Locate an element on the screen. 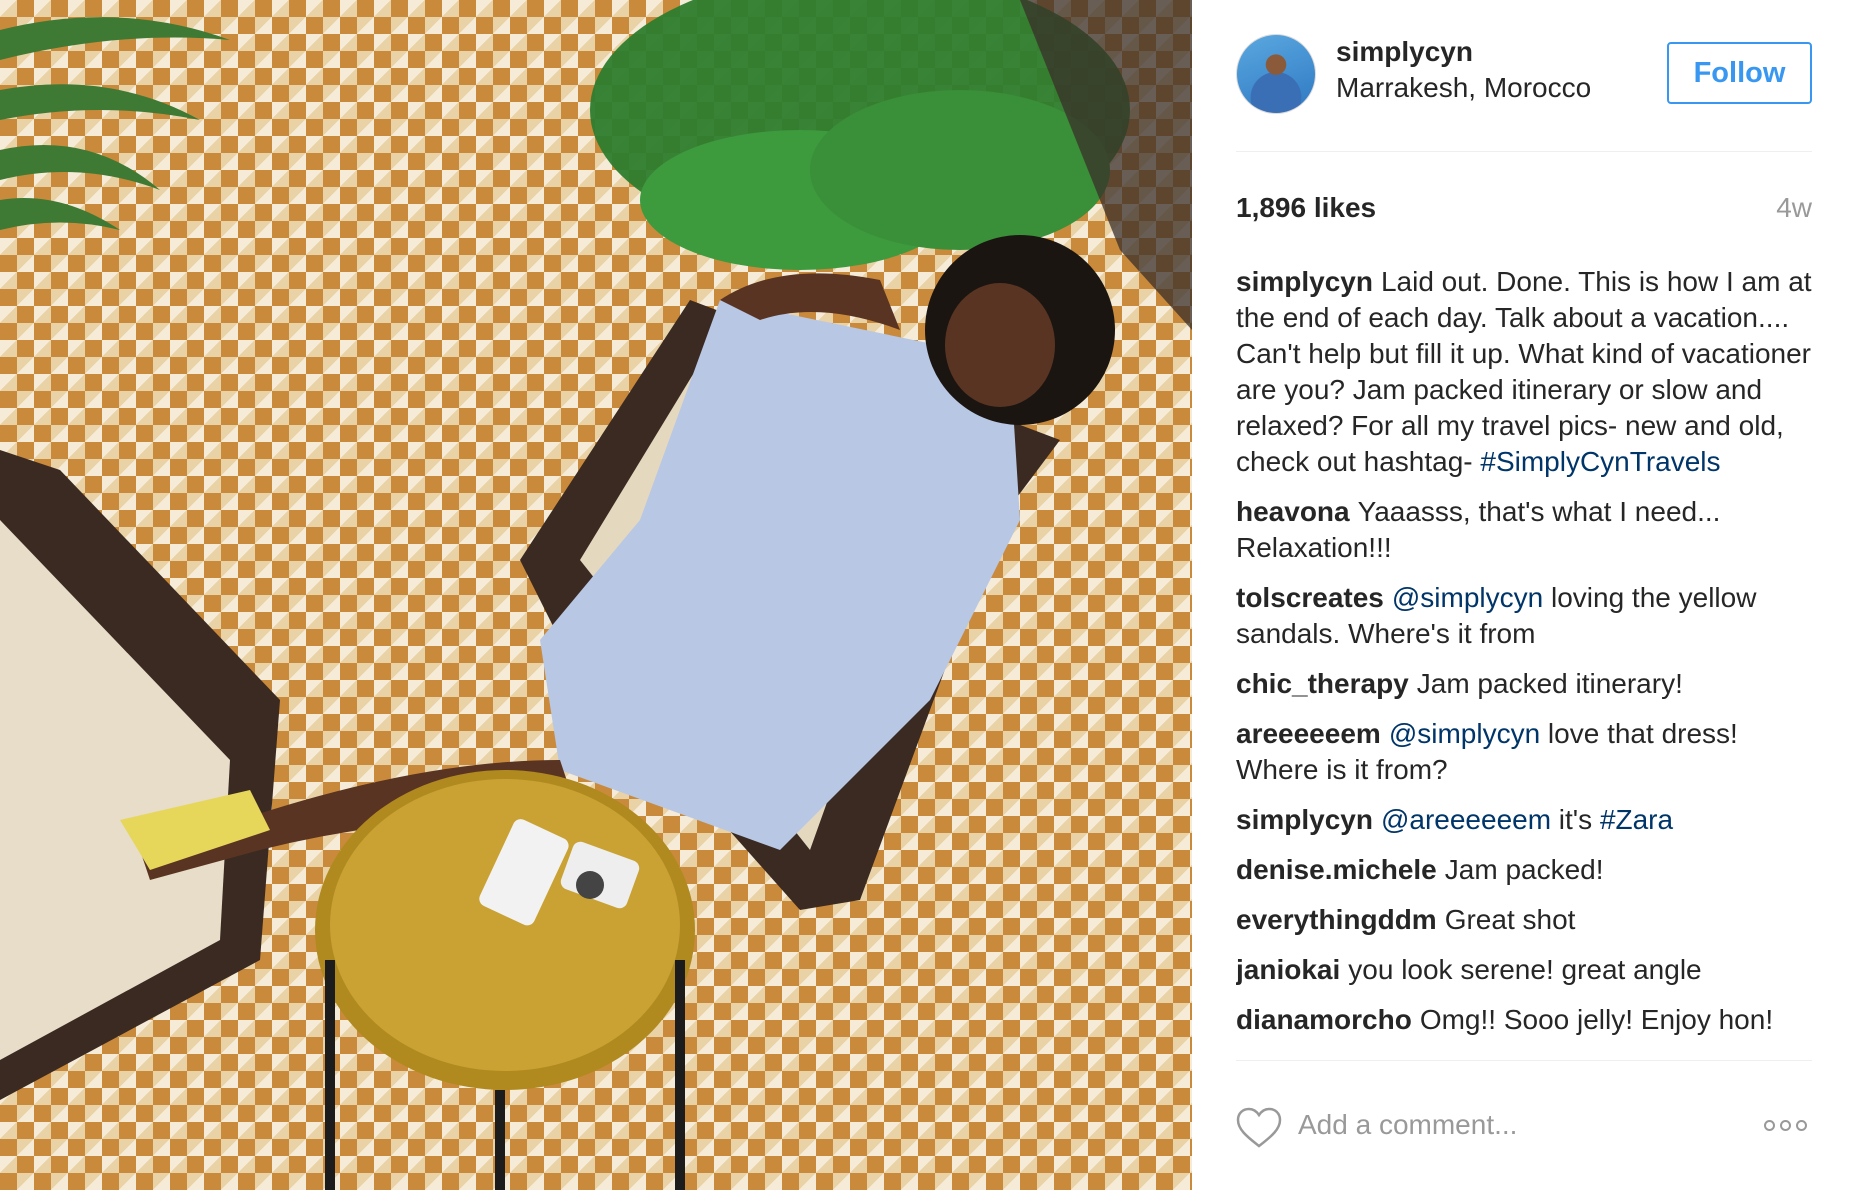 This screenshot has height=1190, width=1852. comment-link: @areeeeeem is located at coordinates (1466, 819).